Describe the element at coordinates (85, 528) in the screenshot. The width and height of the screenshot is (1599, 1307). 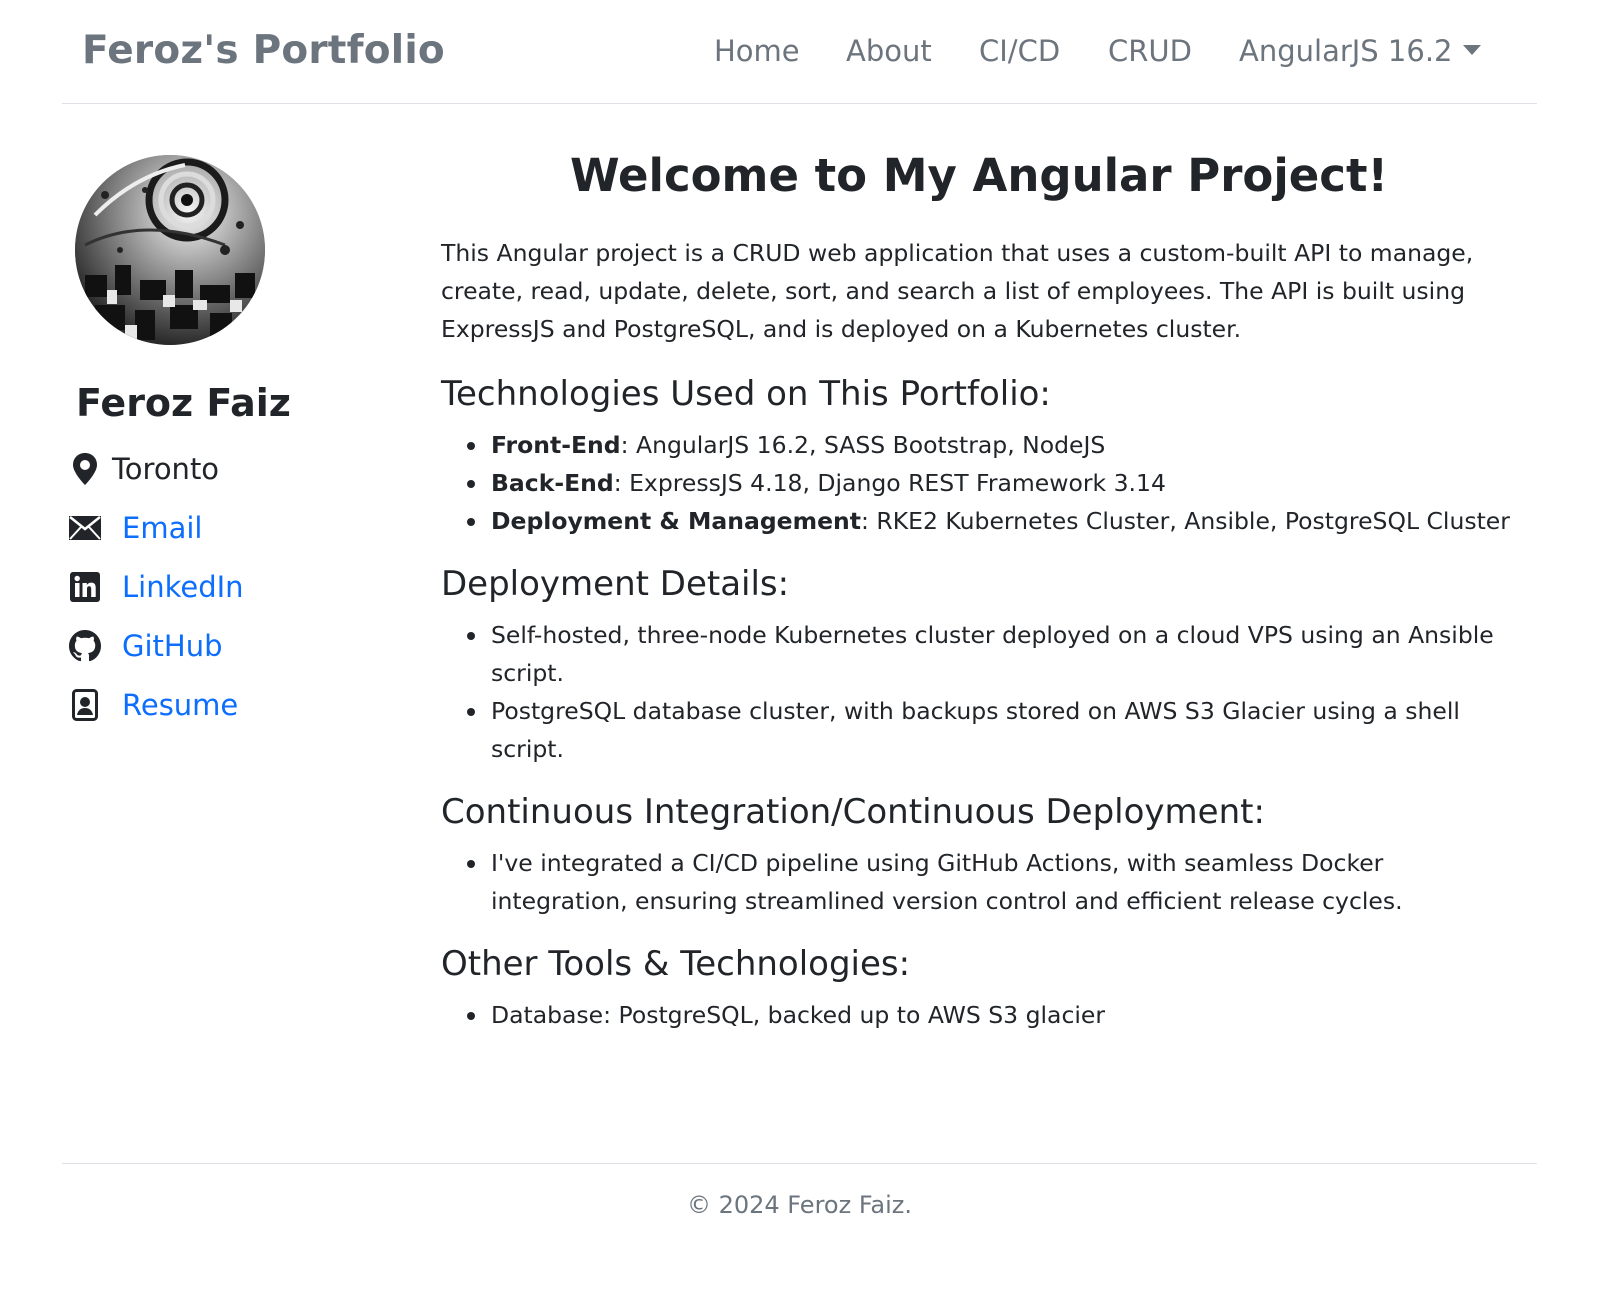
I see `envelope-icon` at that location.